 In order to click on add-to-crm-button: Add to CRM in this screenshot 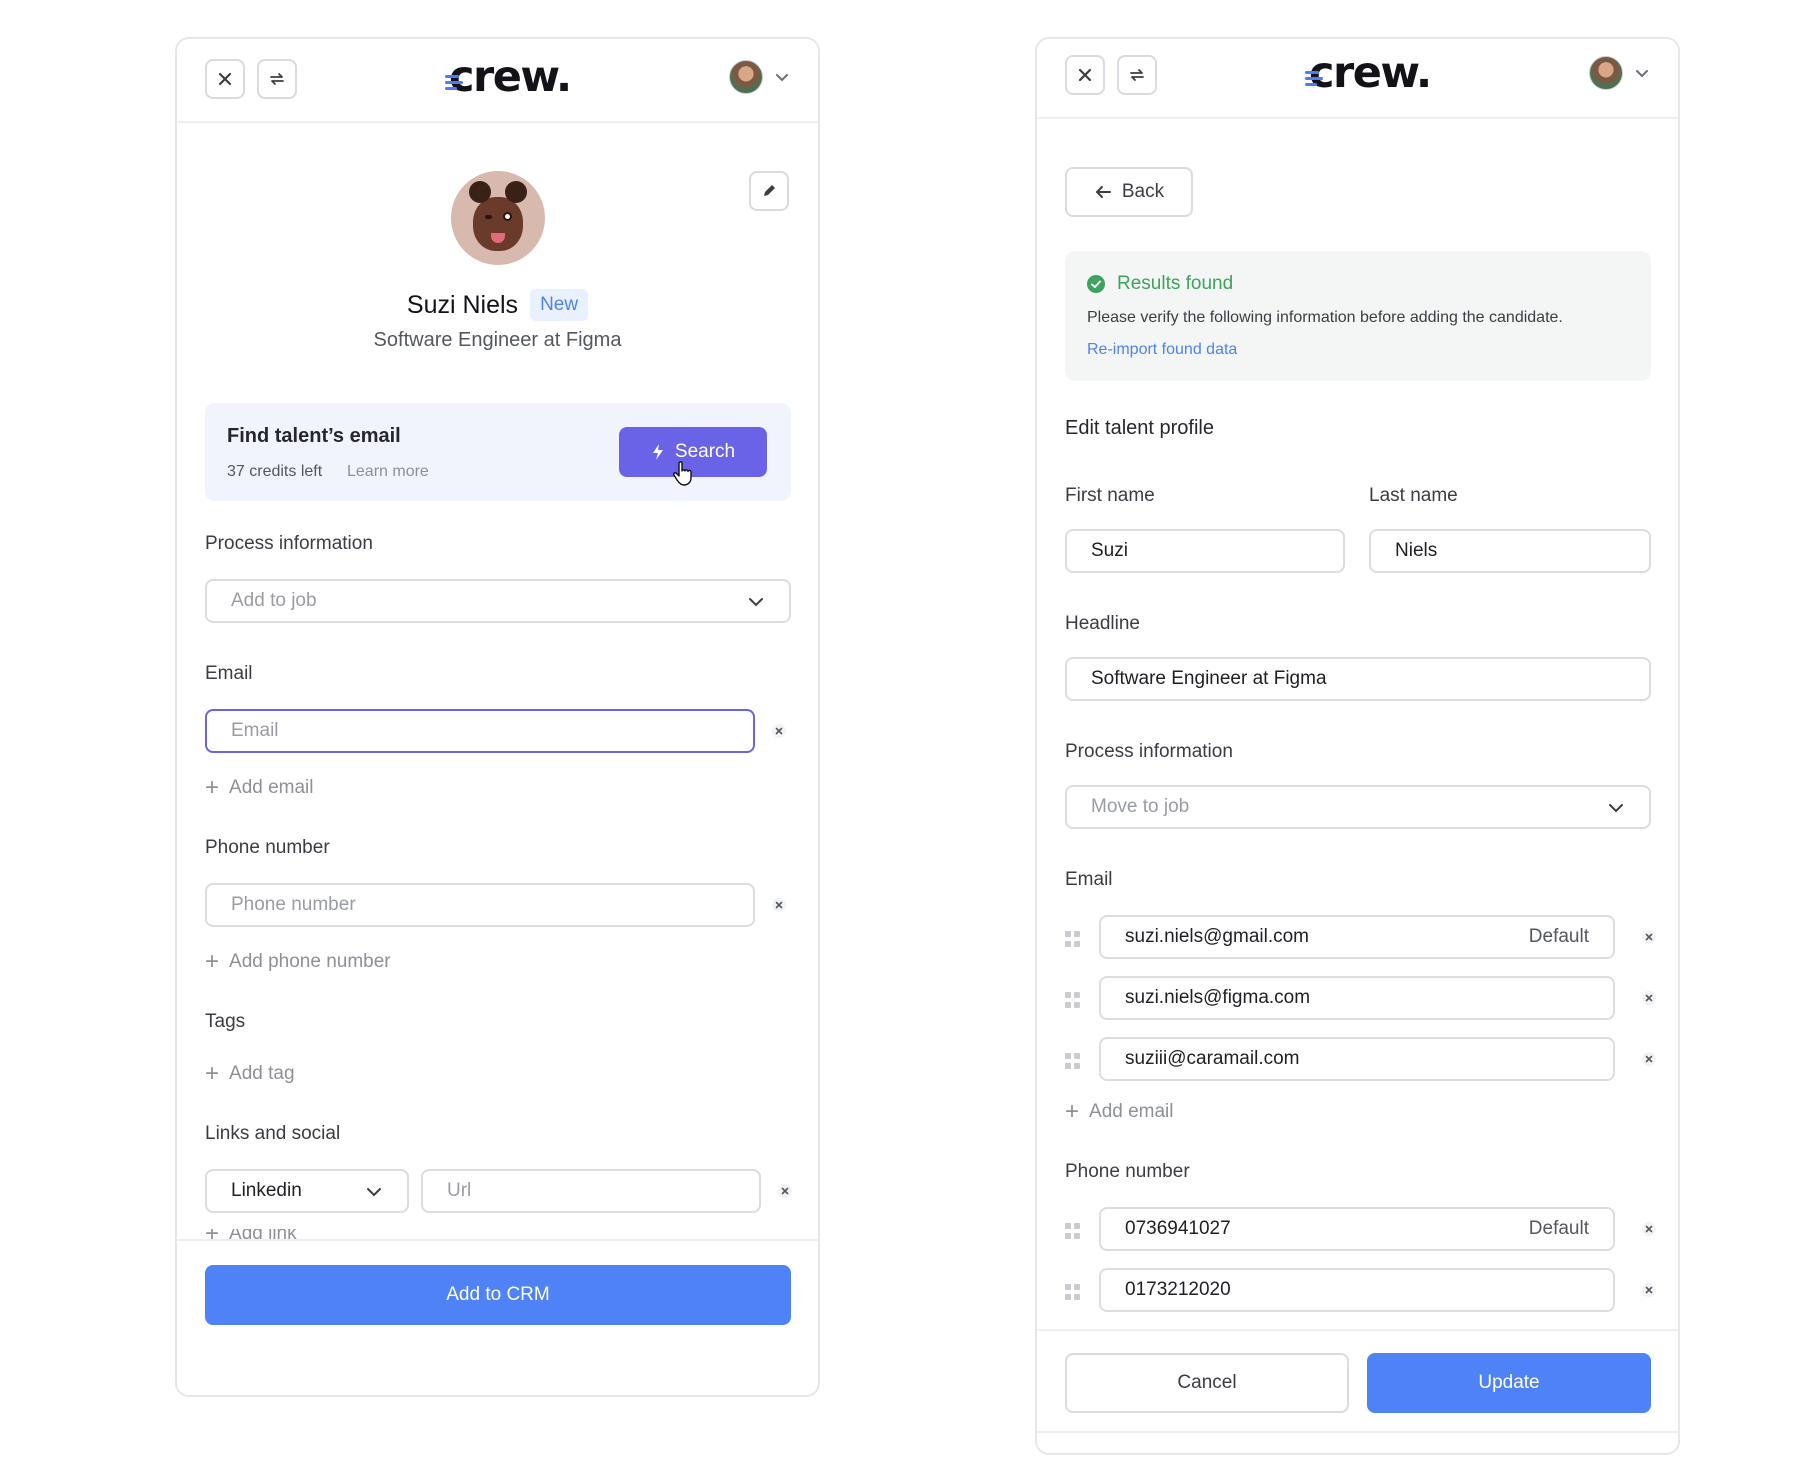, I will do `click(498, 1295)`.